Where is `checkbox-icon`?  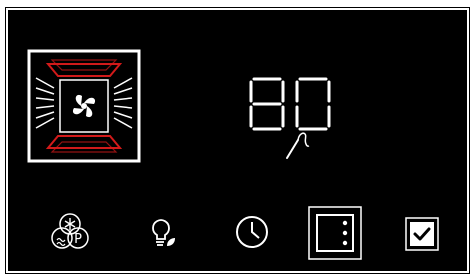
checkbox-icon is located at coordinates (422, 234).